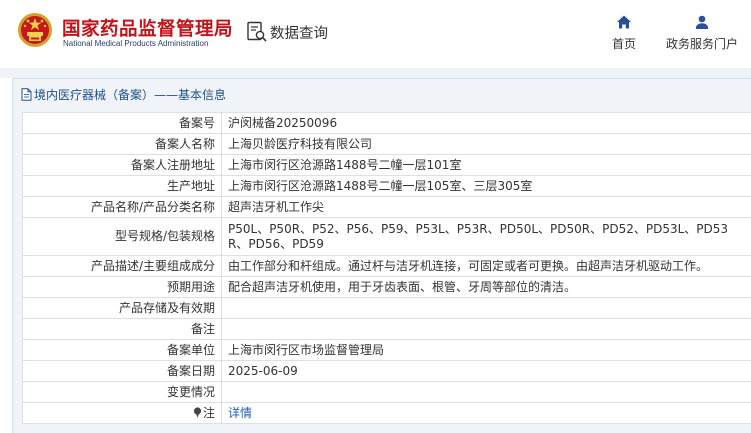 This screenshot has height=433, width=751. I want to click on nav-portal-label: 政务服务门户, so click(701, 44).